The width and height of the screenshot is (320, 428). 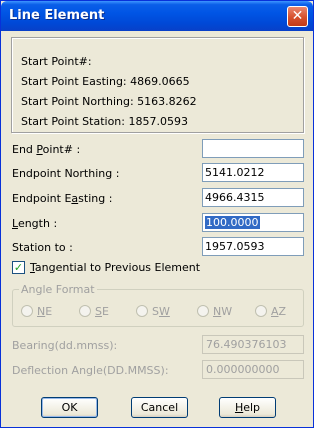 I want to click on end-point-field, so click(x=253, y=148).